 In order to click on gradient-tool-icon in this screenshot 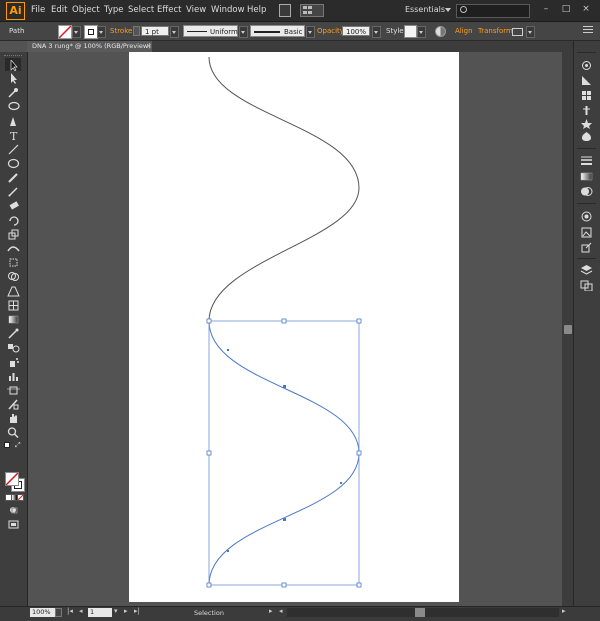, I will do `click(13, 319)`.